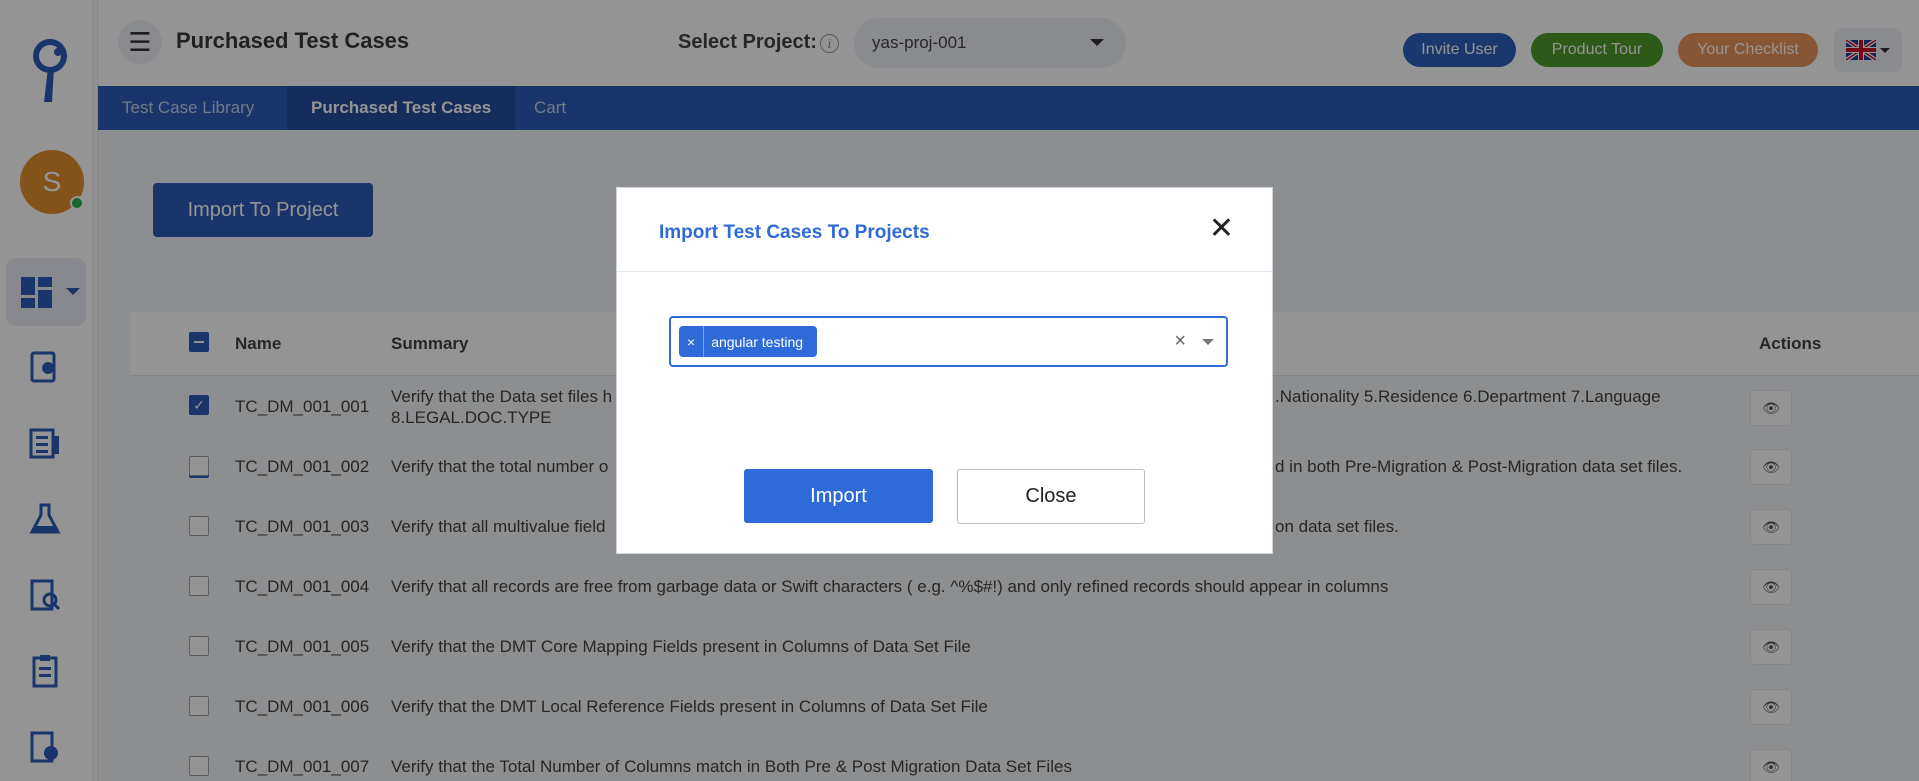 This screenshot has height=781, width=1919. What do you see at coordinates (1221, 229) in the screenshot?
I see `close-icon: ✕` at bounding box center [1221, 229].